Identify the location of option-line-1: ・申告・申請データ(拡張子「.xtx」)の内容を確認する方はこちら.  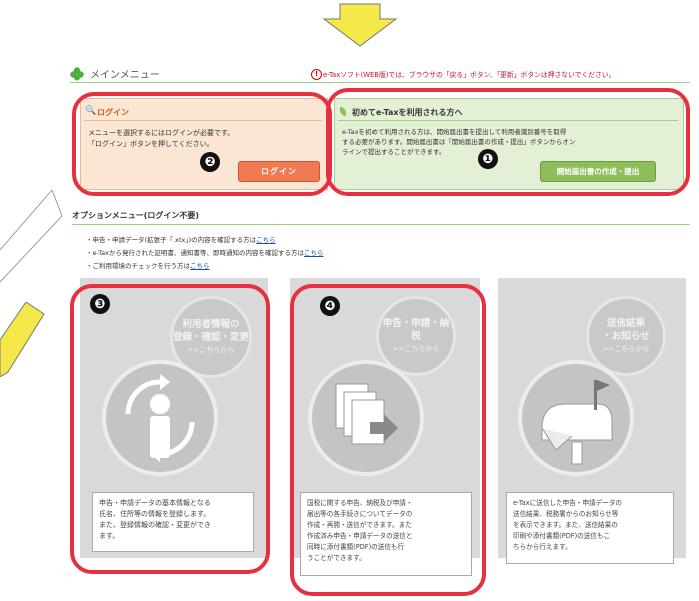
(181, 240).